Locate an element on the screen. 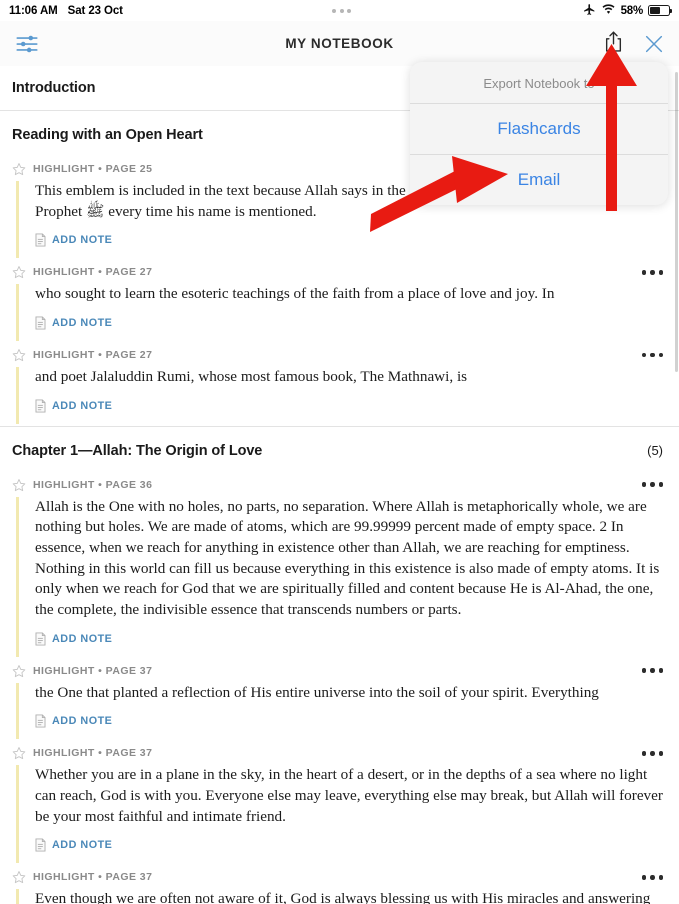 This screenshot has height=904, width=679. filter-button is located at coordinates (27, 44).